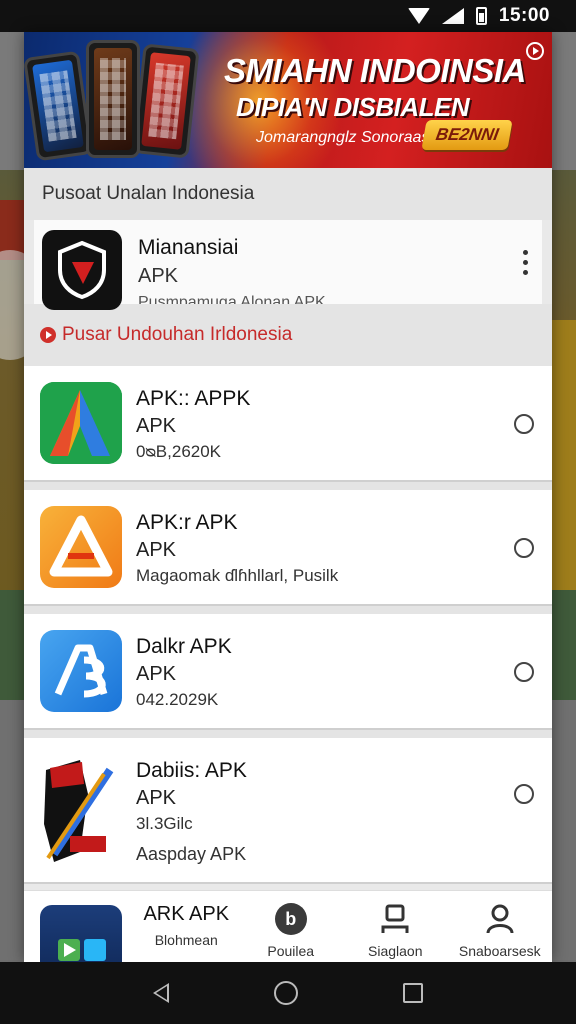  I want to click on app-extra: Aaspday APK, so click(191, 853).